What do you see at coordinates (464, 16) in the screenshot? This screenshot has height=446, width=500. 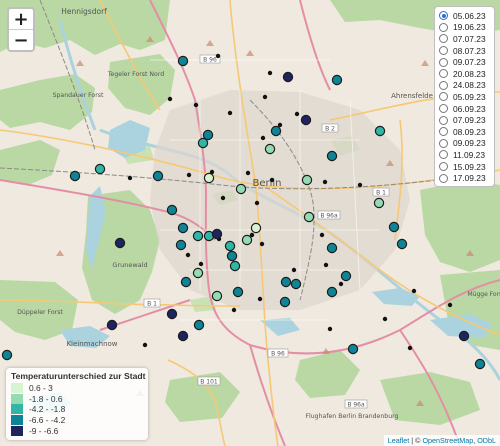 I see `date-layer-option: 05.06.23` at bounding box center [464, 16].